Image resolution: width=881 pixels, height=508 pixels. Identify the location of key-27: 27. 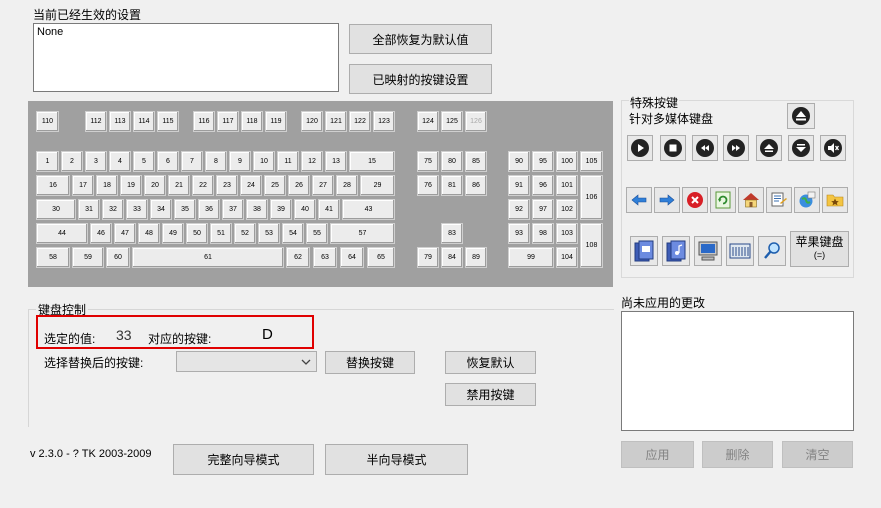
(323, 185).